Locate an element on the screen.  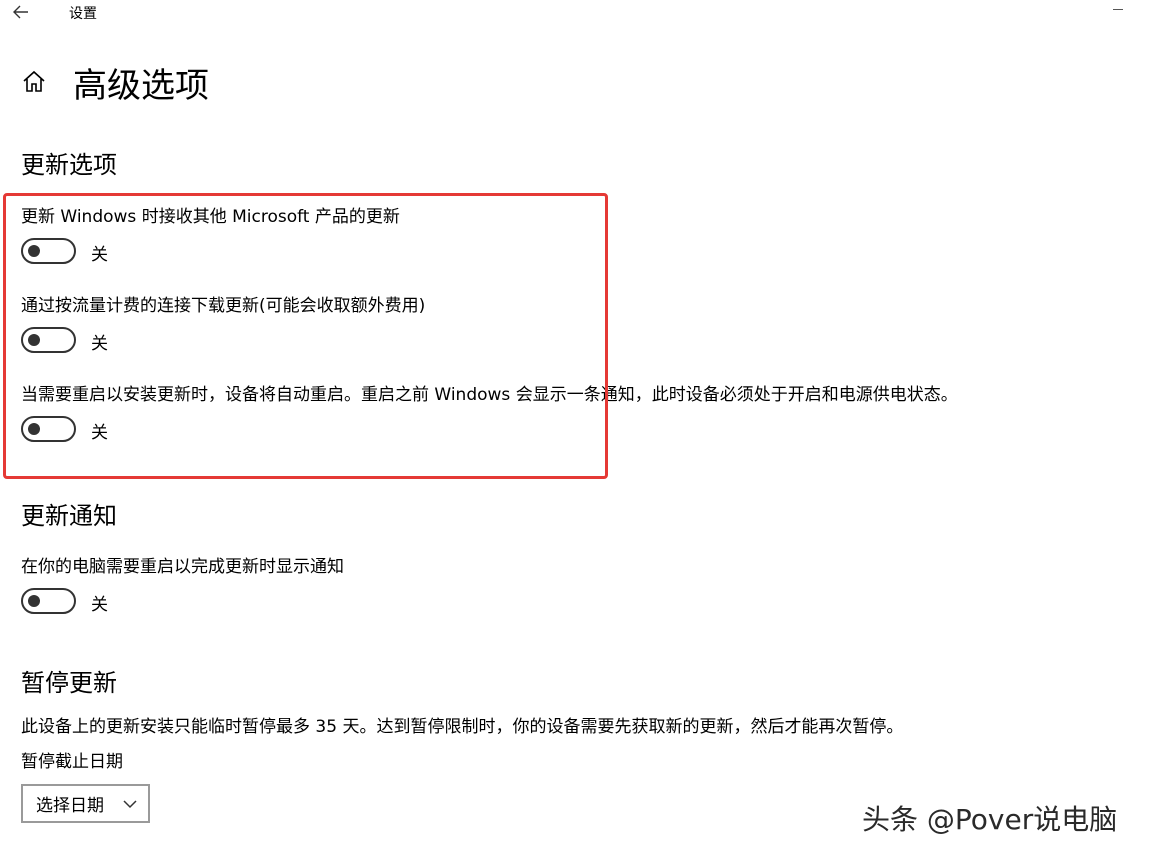
minimize-button is located at coordinates (1124, 10).